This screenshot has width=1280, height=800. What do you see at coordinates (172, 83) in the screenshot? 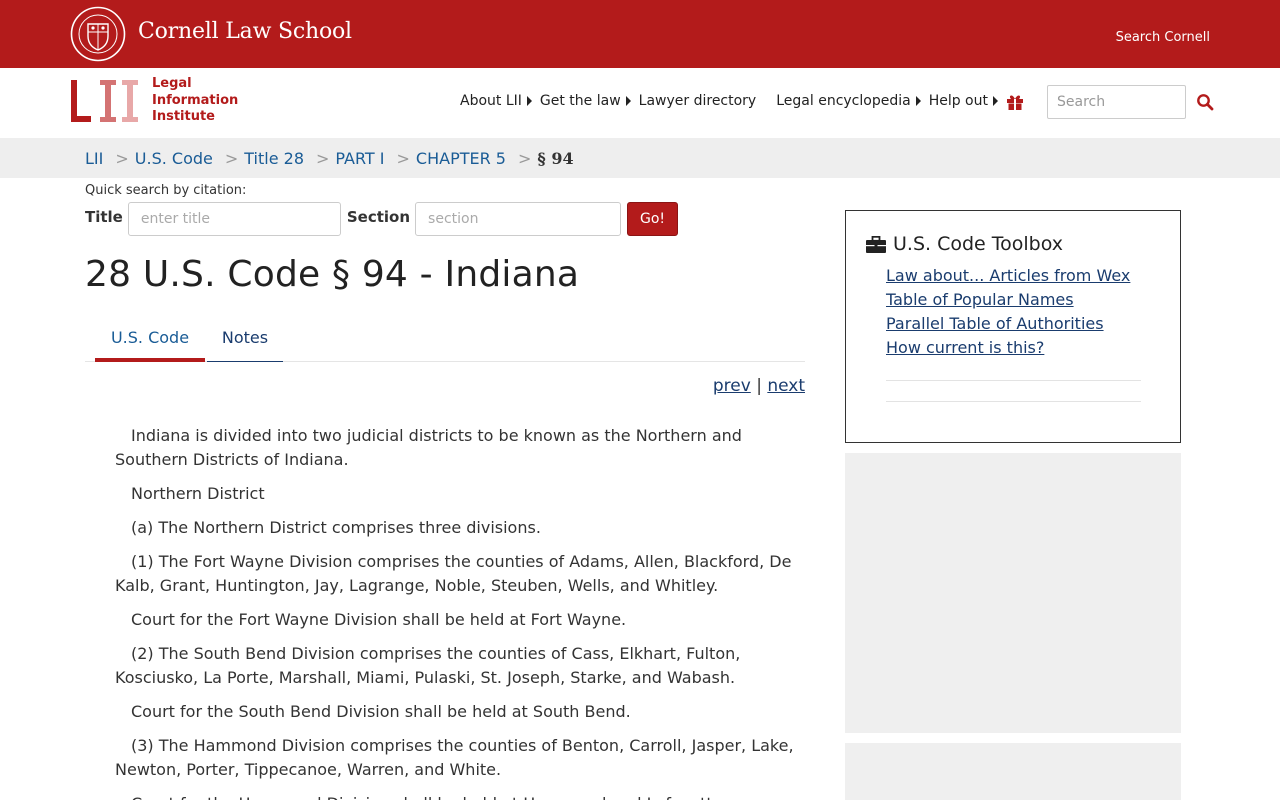
I see `lii-name-line1: Legal` at bounding box center [172, 83].